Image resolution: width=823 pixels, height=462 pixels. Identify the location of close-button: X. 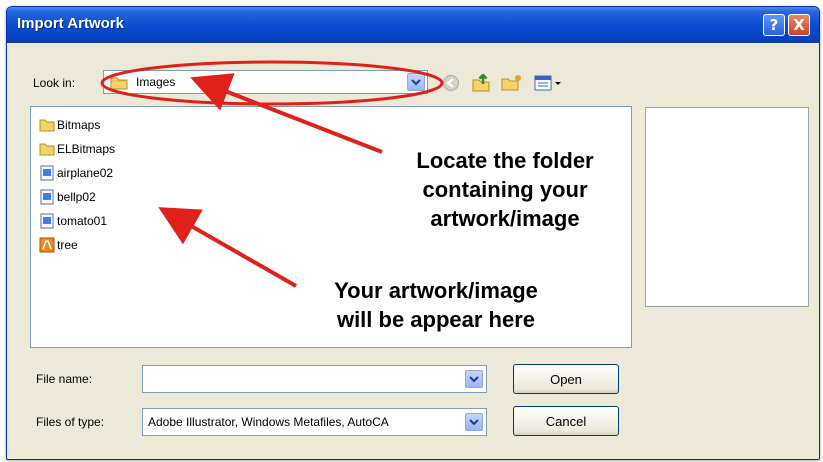
(799, 25).